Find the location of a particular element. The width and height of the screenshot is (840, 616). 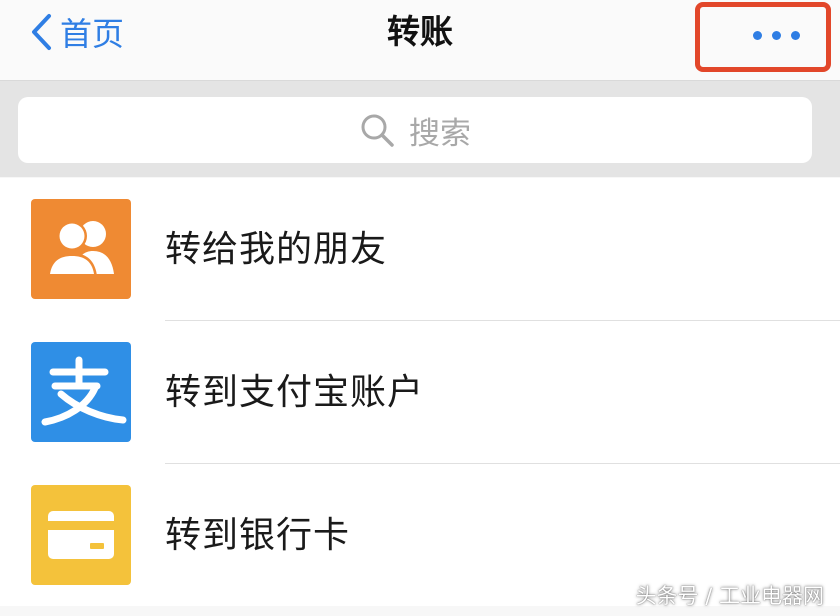

navigation-bar: 首页 转账 is located at coordinates (420, 40).